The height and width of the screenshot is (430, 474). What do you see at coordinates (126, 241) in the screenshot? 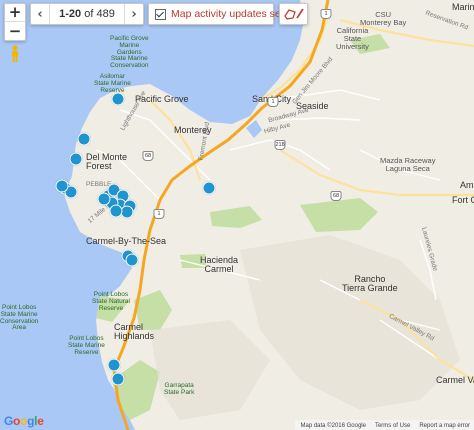
I see `place-carmel-by-the-sea: Carmel-By-The-Sea` at bounding box center [126, 241].